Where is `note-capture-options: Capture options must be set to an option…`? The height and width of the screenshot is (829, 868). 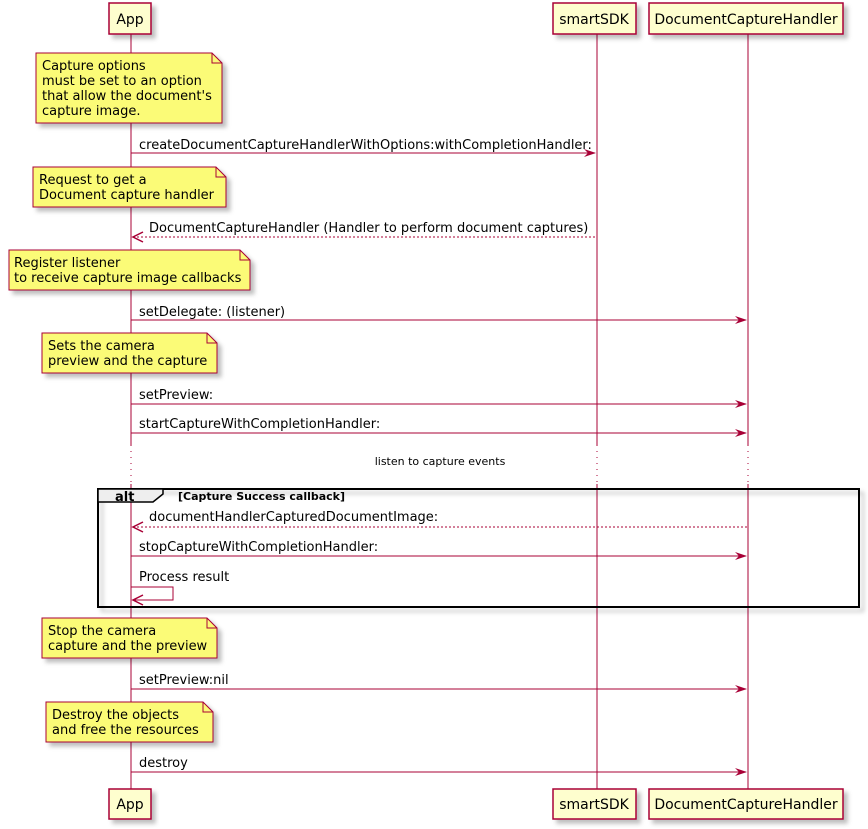 note-capture-options: Capture options must be set to an option… is located at coordinates (129, 88).